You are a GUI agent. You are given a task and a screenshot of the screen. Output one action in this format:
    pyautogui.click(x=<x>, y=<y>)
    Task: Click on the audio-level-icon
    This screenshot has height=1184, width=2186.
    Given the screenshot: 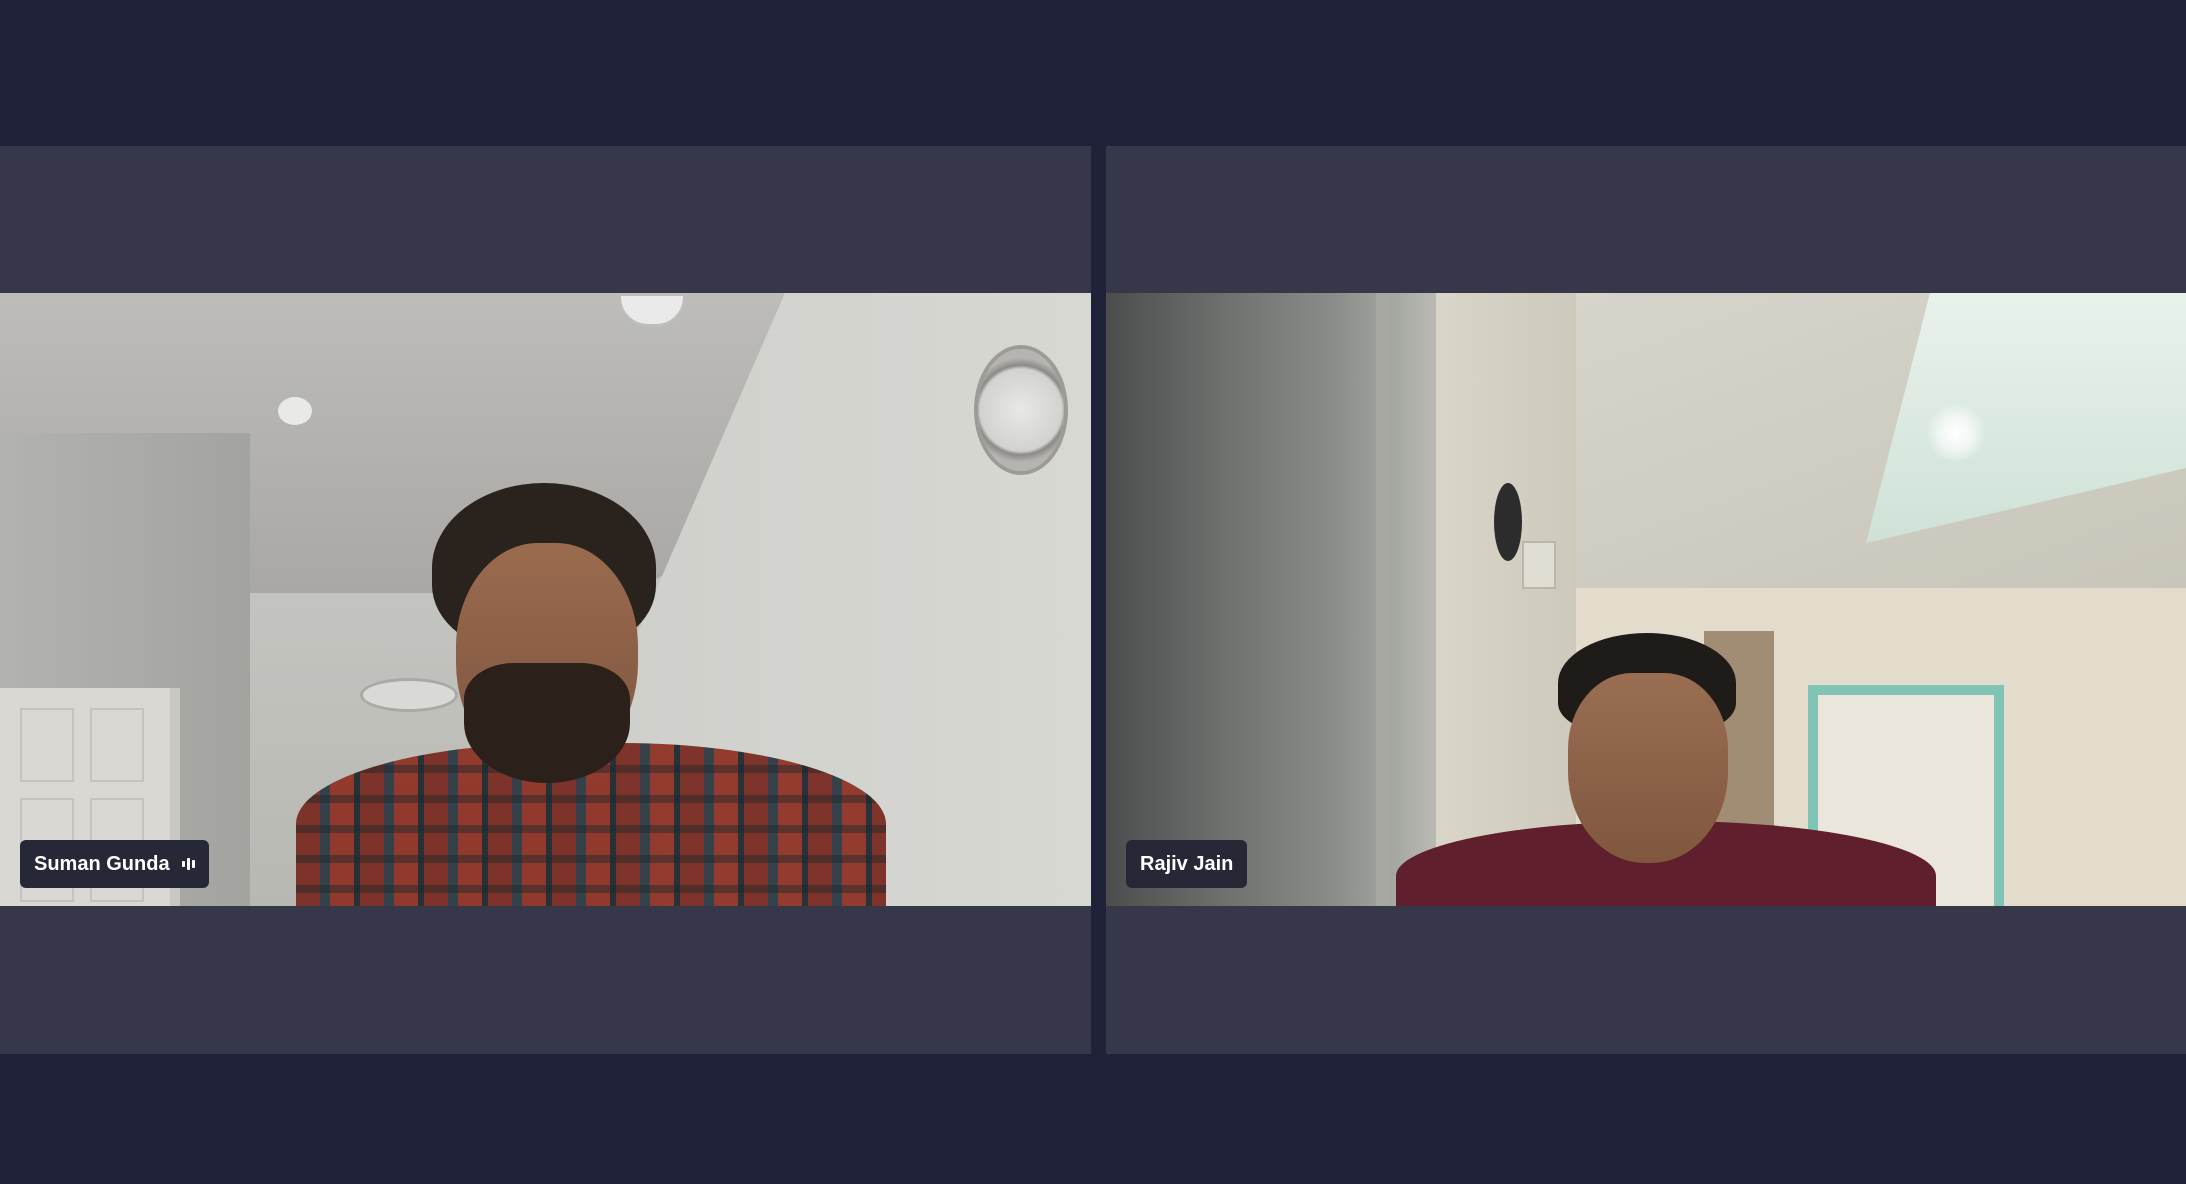 What is the action you would take?
    pyautogui.click(x=188, y=864)
    